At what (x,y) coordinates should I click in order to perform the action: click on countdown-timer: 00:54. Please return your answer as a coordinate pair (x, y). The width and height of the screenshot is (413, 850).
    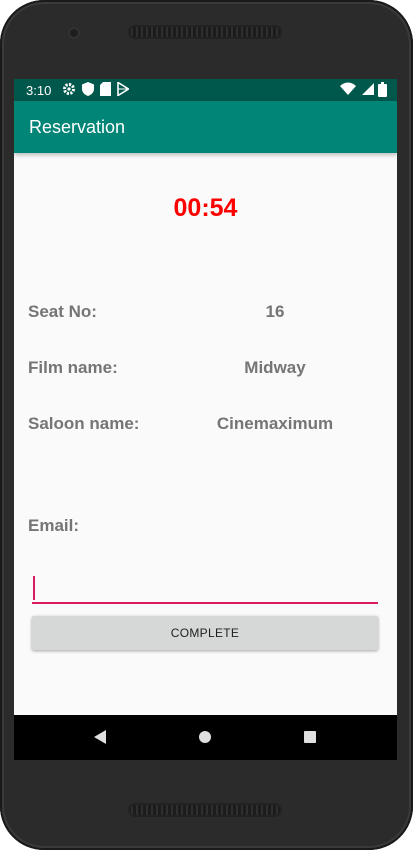
    Looking at the image, I should click on (205, 208).